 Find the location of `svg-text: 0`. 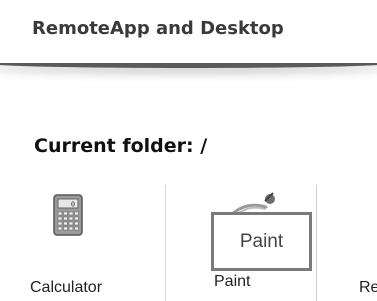

svg-text: 0 is located at coordinates (73, 205).